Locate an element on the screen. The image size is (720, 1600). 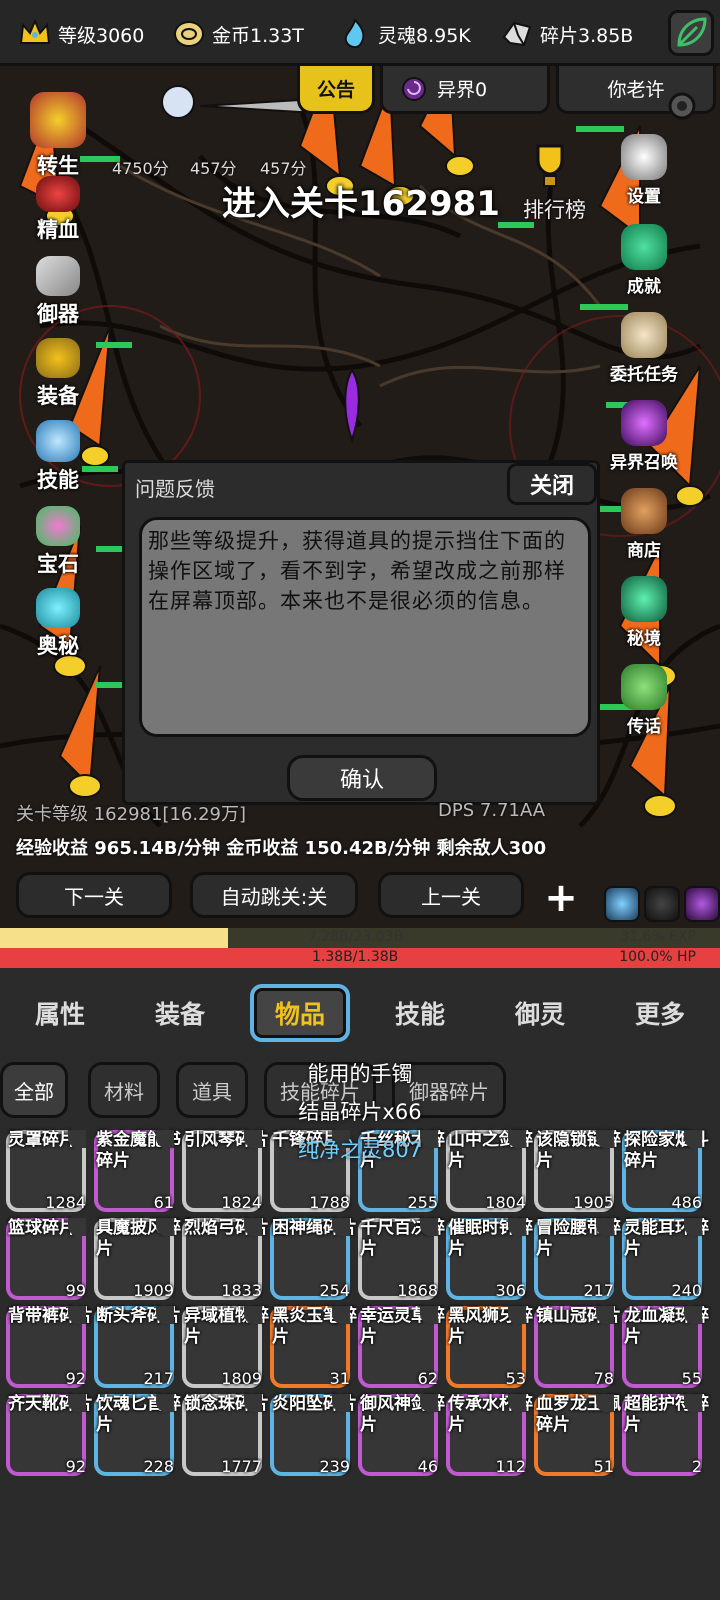
item-slot: 御风神剑碎片 46 is located at coordinates (401, 1435).